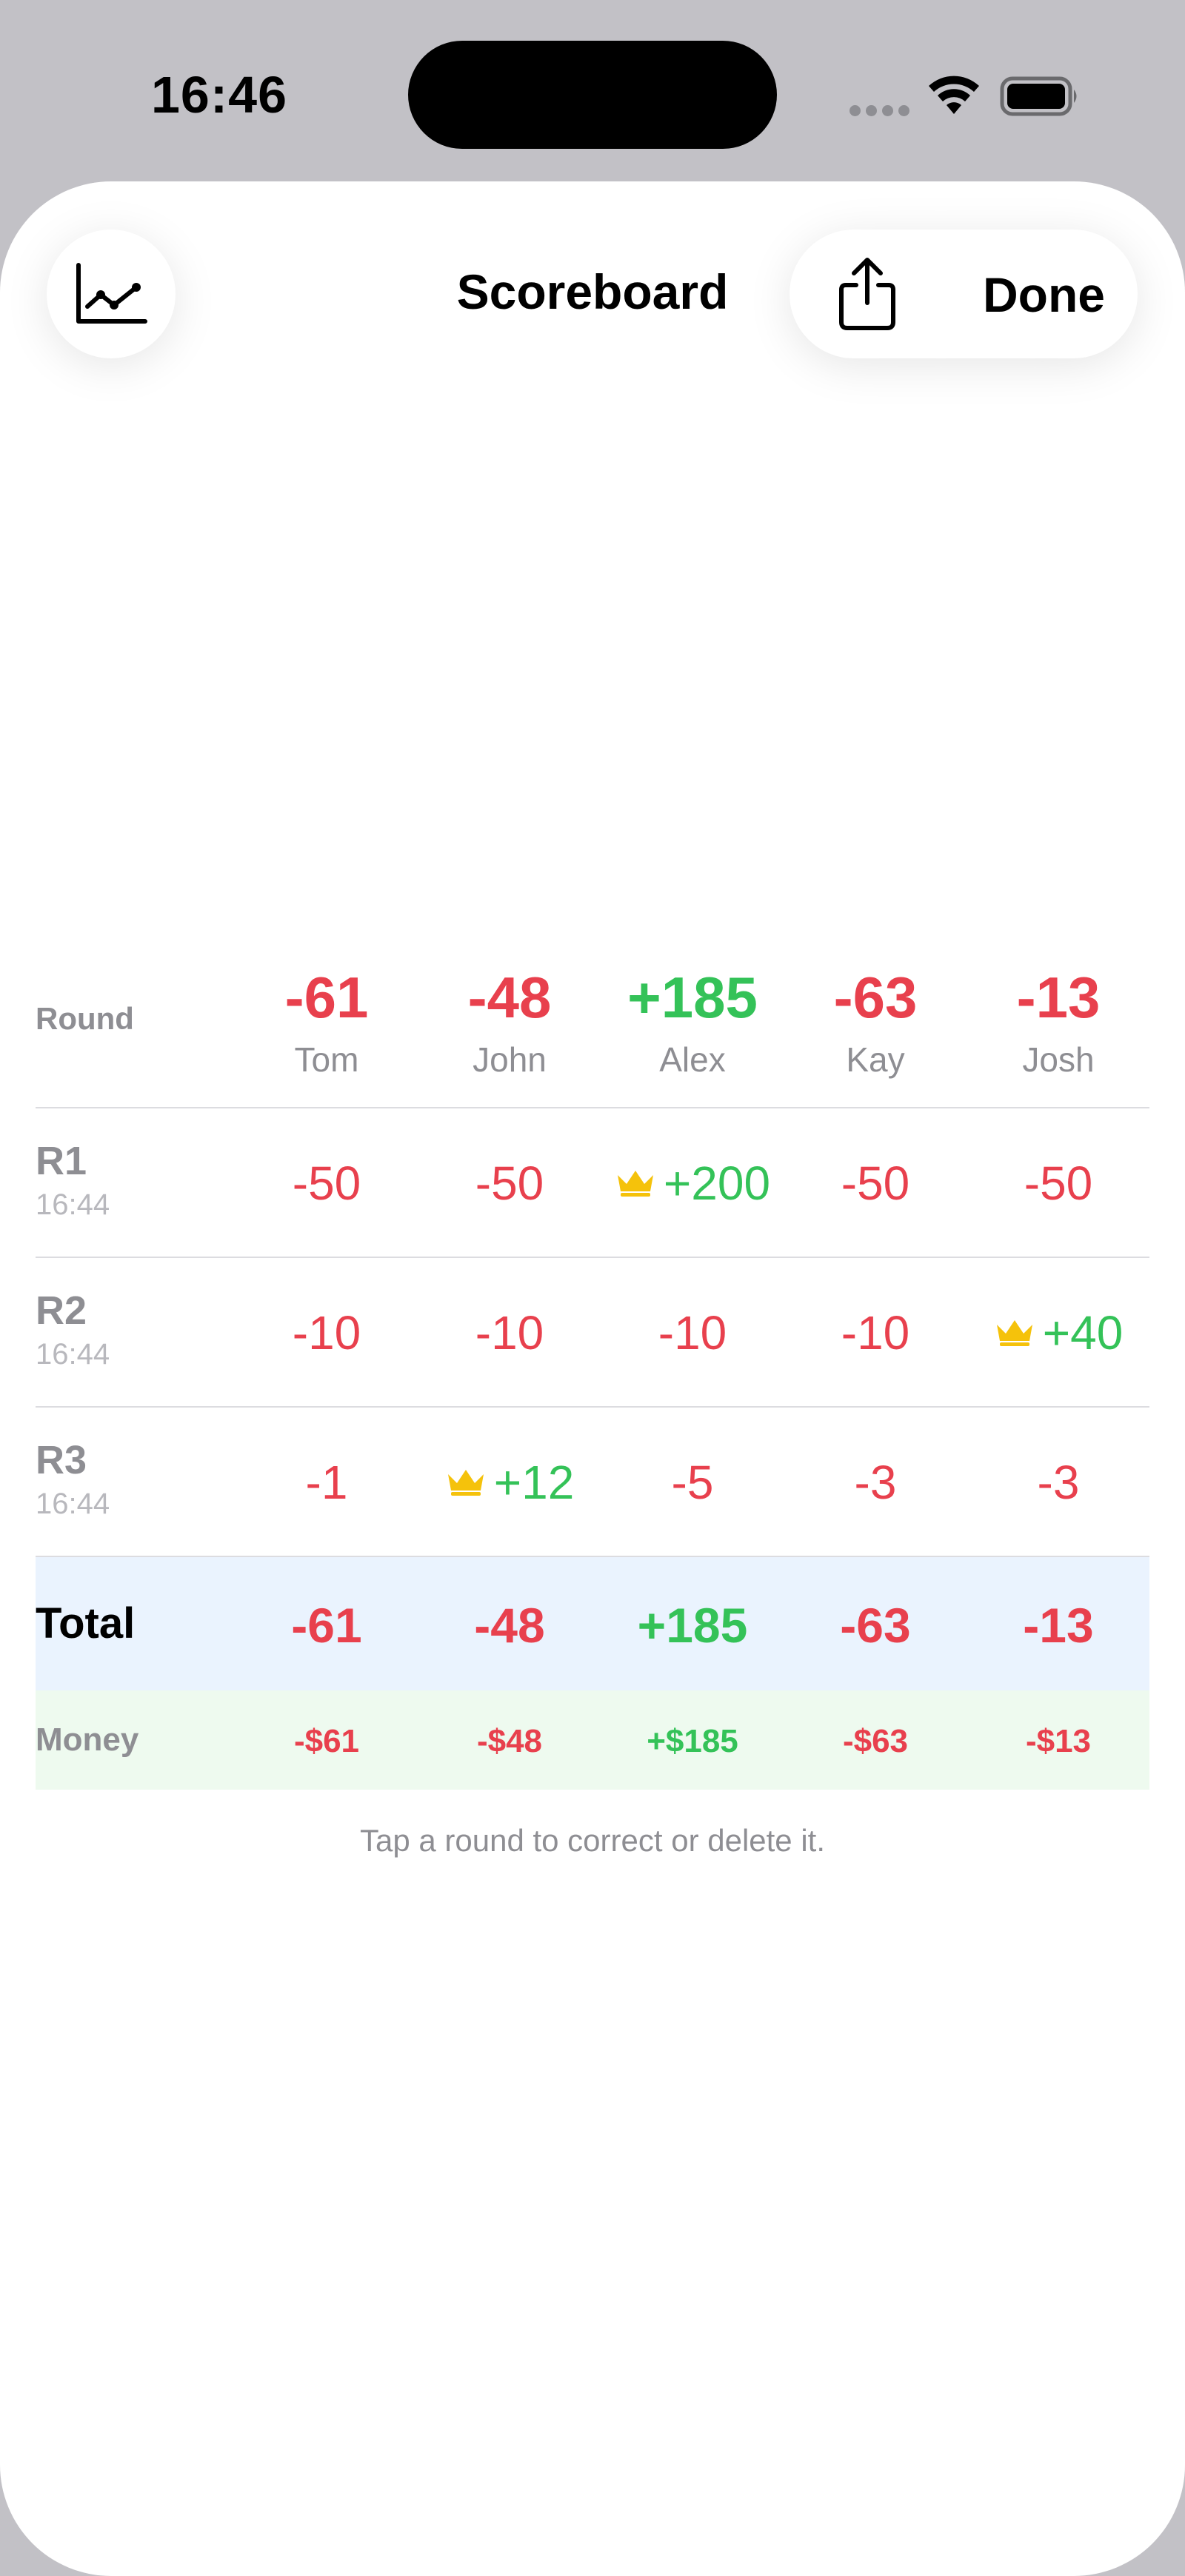 This screenshot has height=2576, width=1185. What do you see at coordinates (692, 1625) in the screenshot?
I see `total-value: +185` at bounding box center [692, 1625].